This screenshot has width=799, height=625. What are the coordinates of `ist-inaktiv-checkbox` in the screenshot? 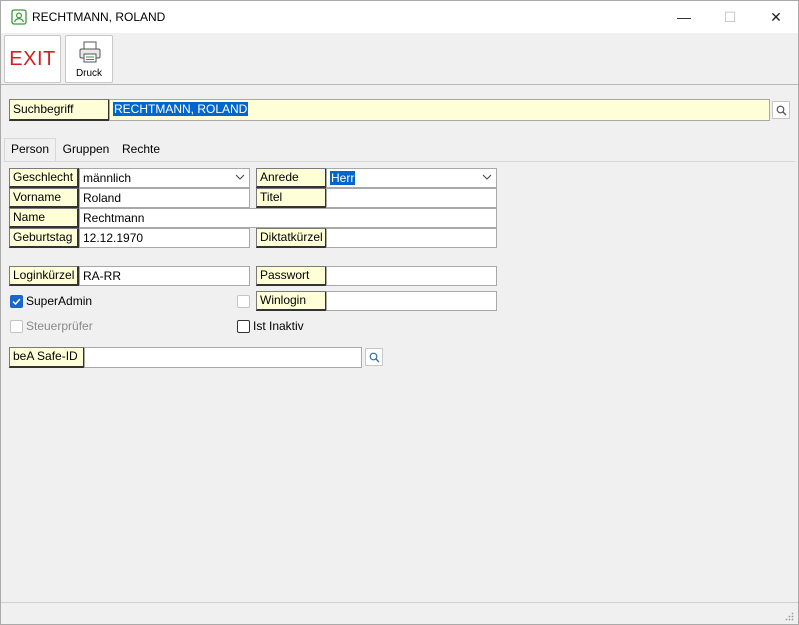 It's located at (243, 326).